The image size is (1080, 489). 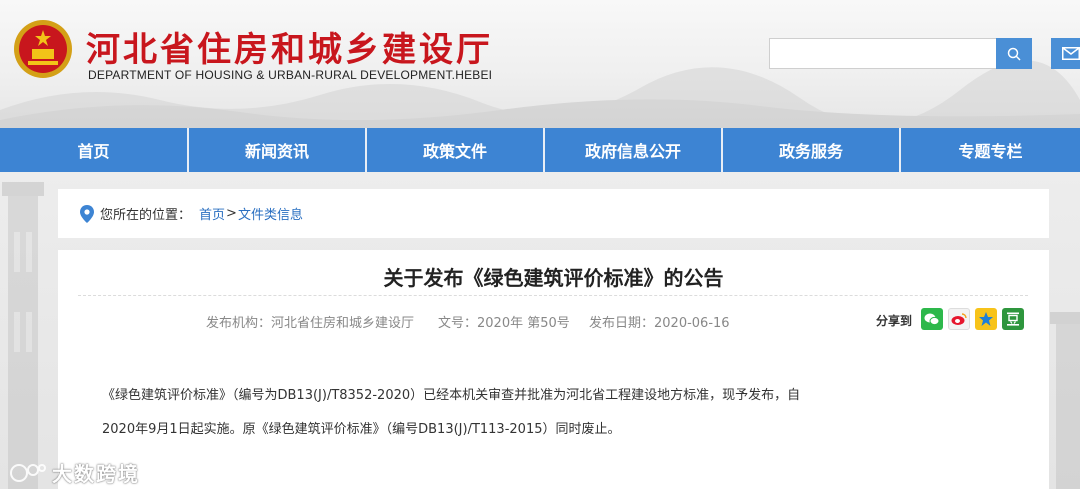 I want to click on share-label: 分享到, so click(x=894, y=321).